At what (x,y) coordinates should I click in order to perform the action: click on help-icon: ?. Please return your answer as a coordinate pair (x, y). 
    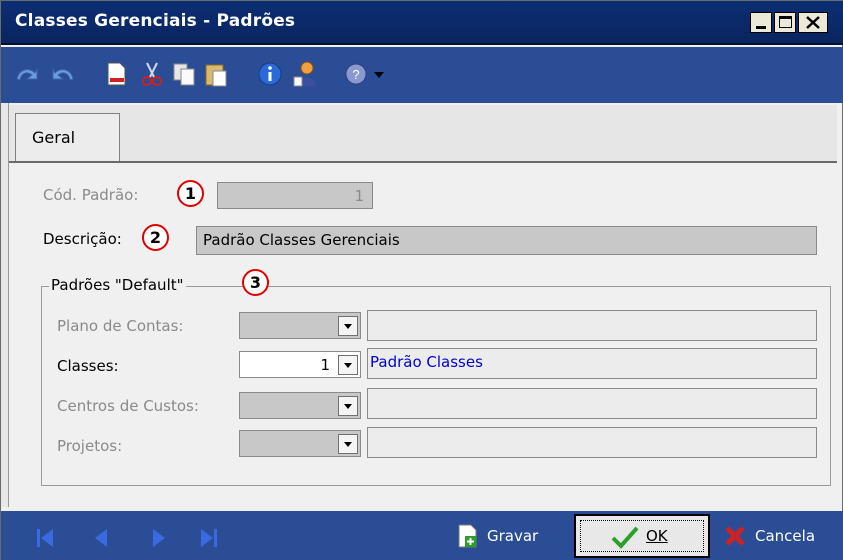
    Looking at the image, I should click on (356, 74).